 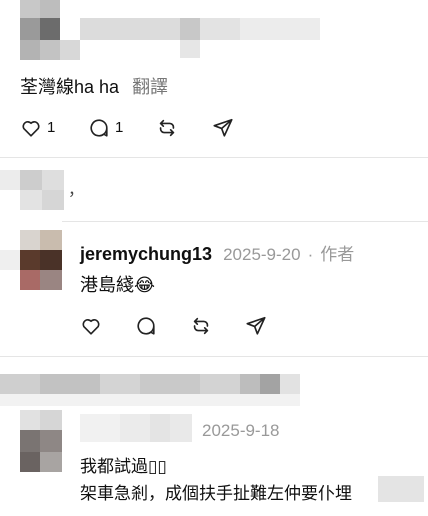 What do you see at coordinates (119, 127) in the screenshot?
I see `reply-count: 1` at bounding box center [119, 127].